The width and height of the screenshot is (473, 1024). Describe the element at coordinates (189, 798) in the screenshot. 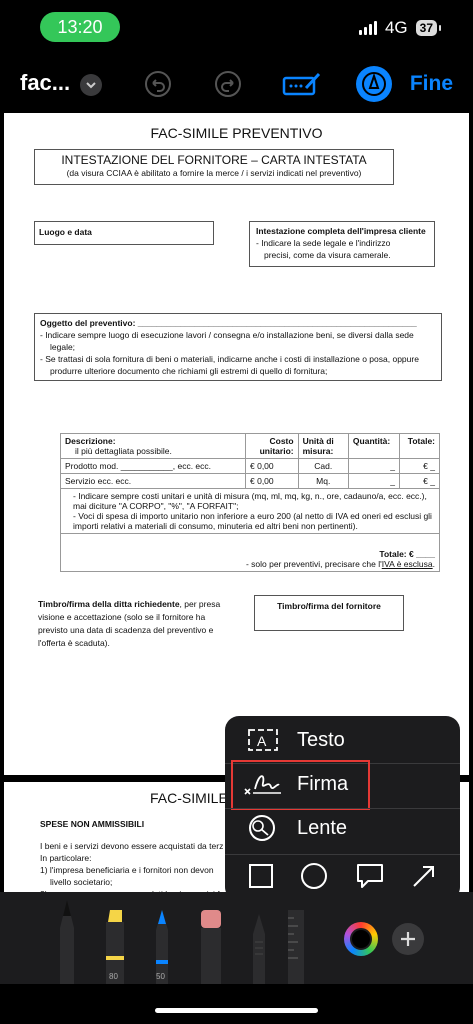

I see `page2-title: FAC-SIMILE` at that location.